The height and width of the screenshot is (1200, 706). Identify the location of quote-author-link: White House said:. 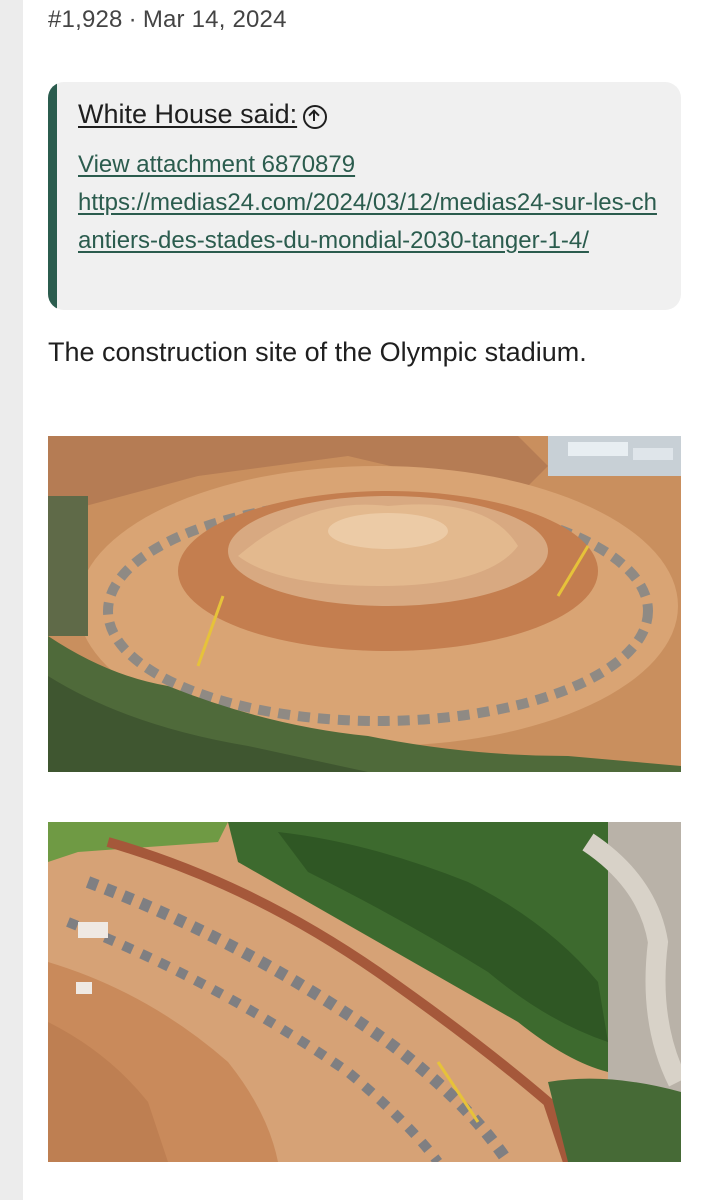
(203, 114).